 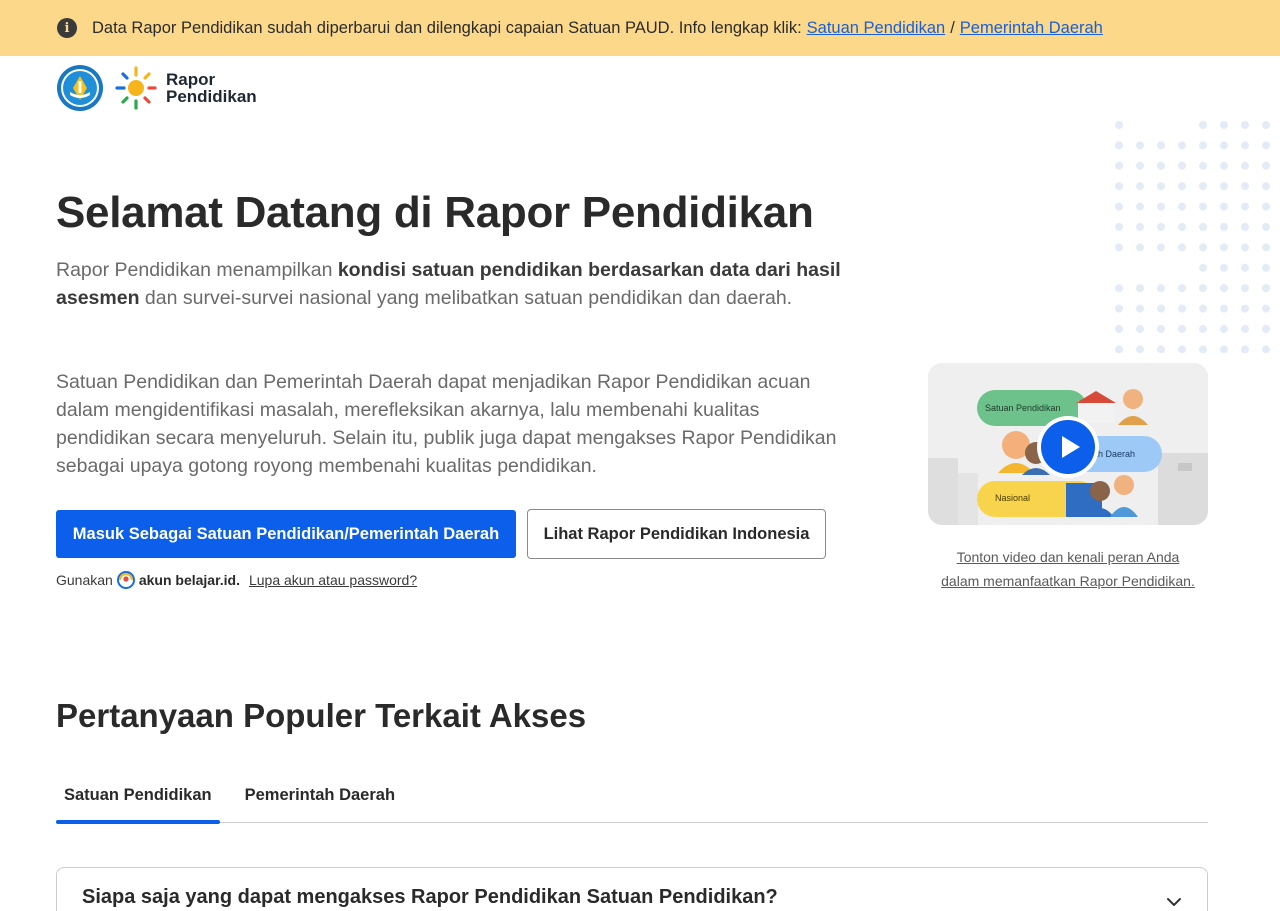 What do you see at coordinates (136, 88) in the screenshot?
I see `sun-logo-icon` at bounding box center [136, 88].